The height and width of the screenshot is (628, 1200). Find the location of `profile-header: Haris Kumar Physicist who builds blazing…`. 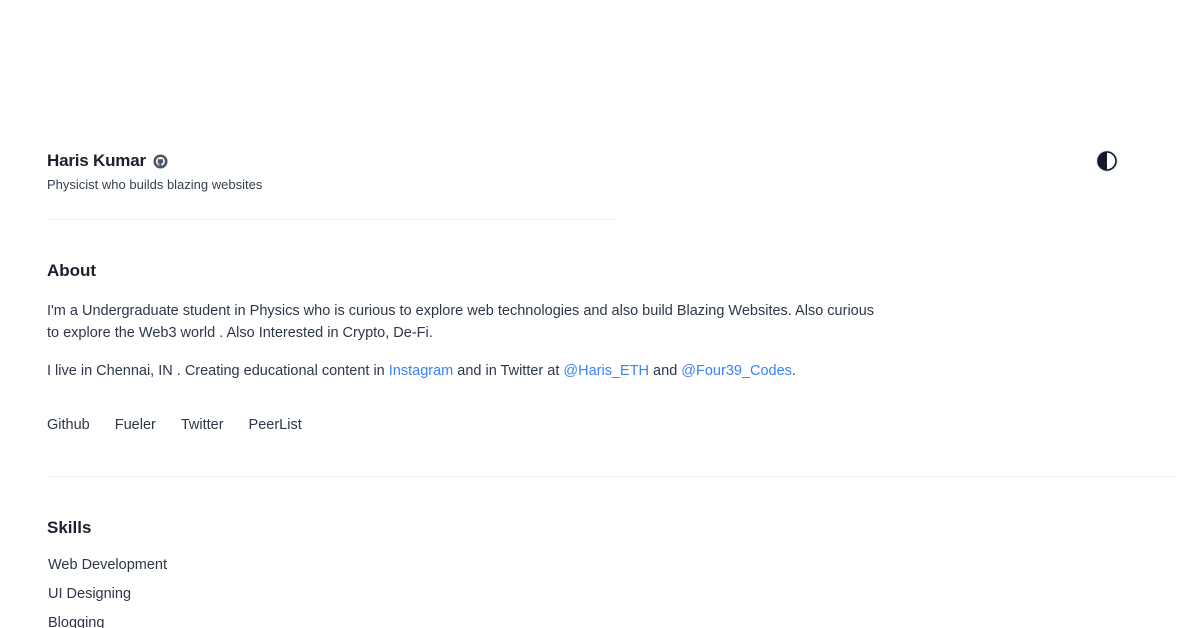

profile-header: Haris Kumar Physicist who builds blazing… is located at coordinates (154, 171).